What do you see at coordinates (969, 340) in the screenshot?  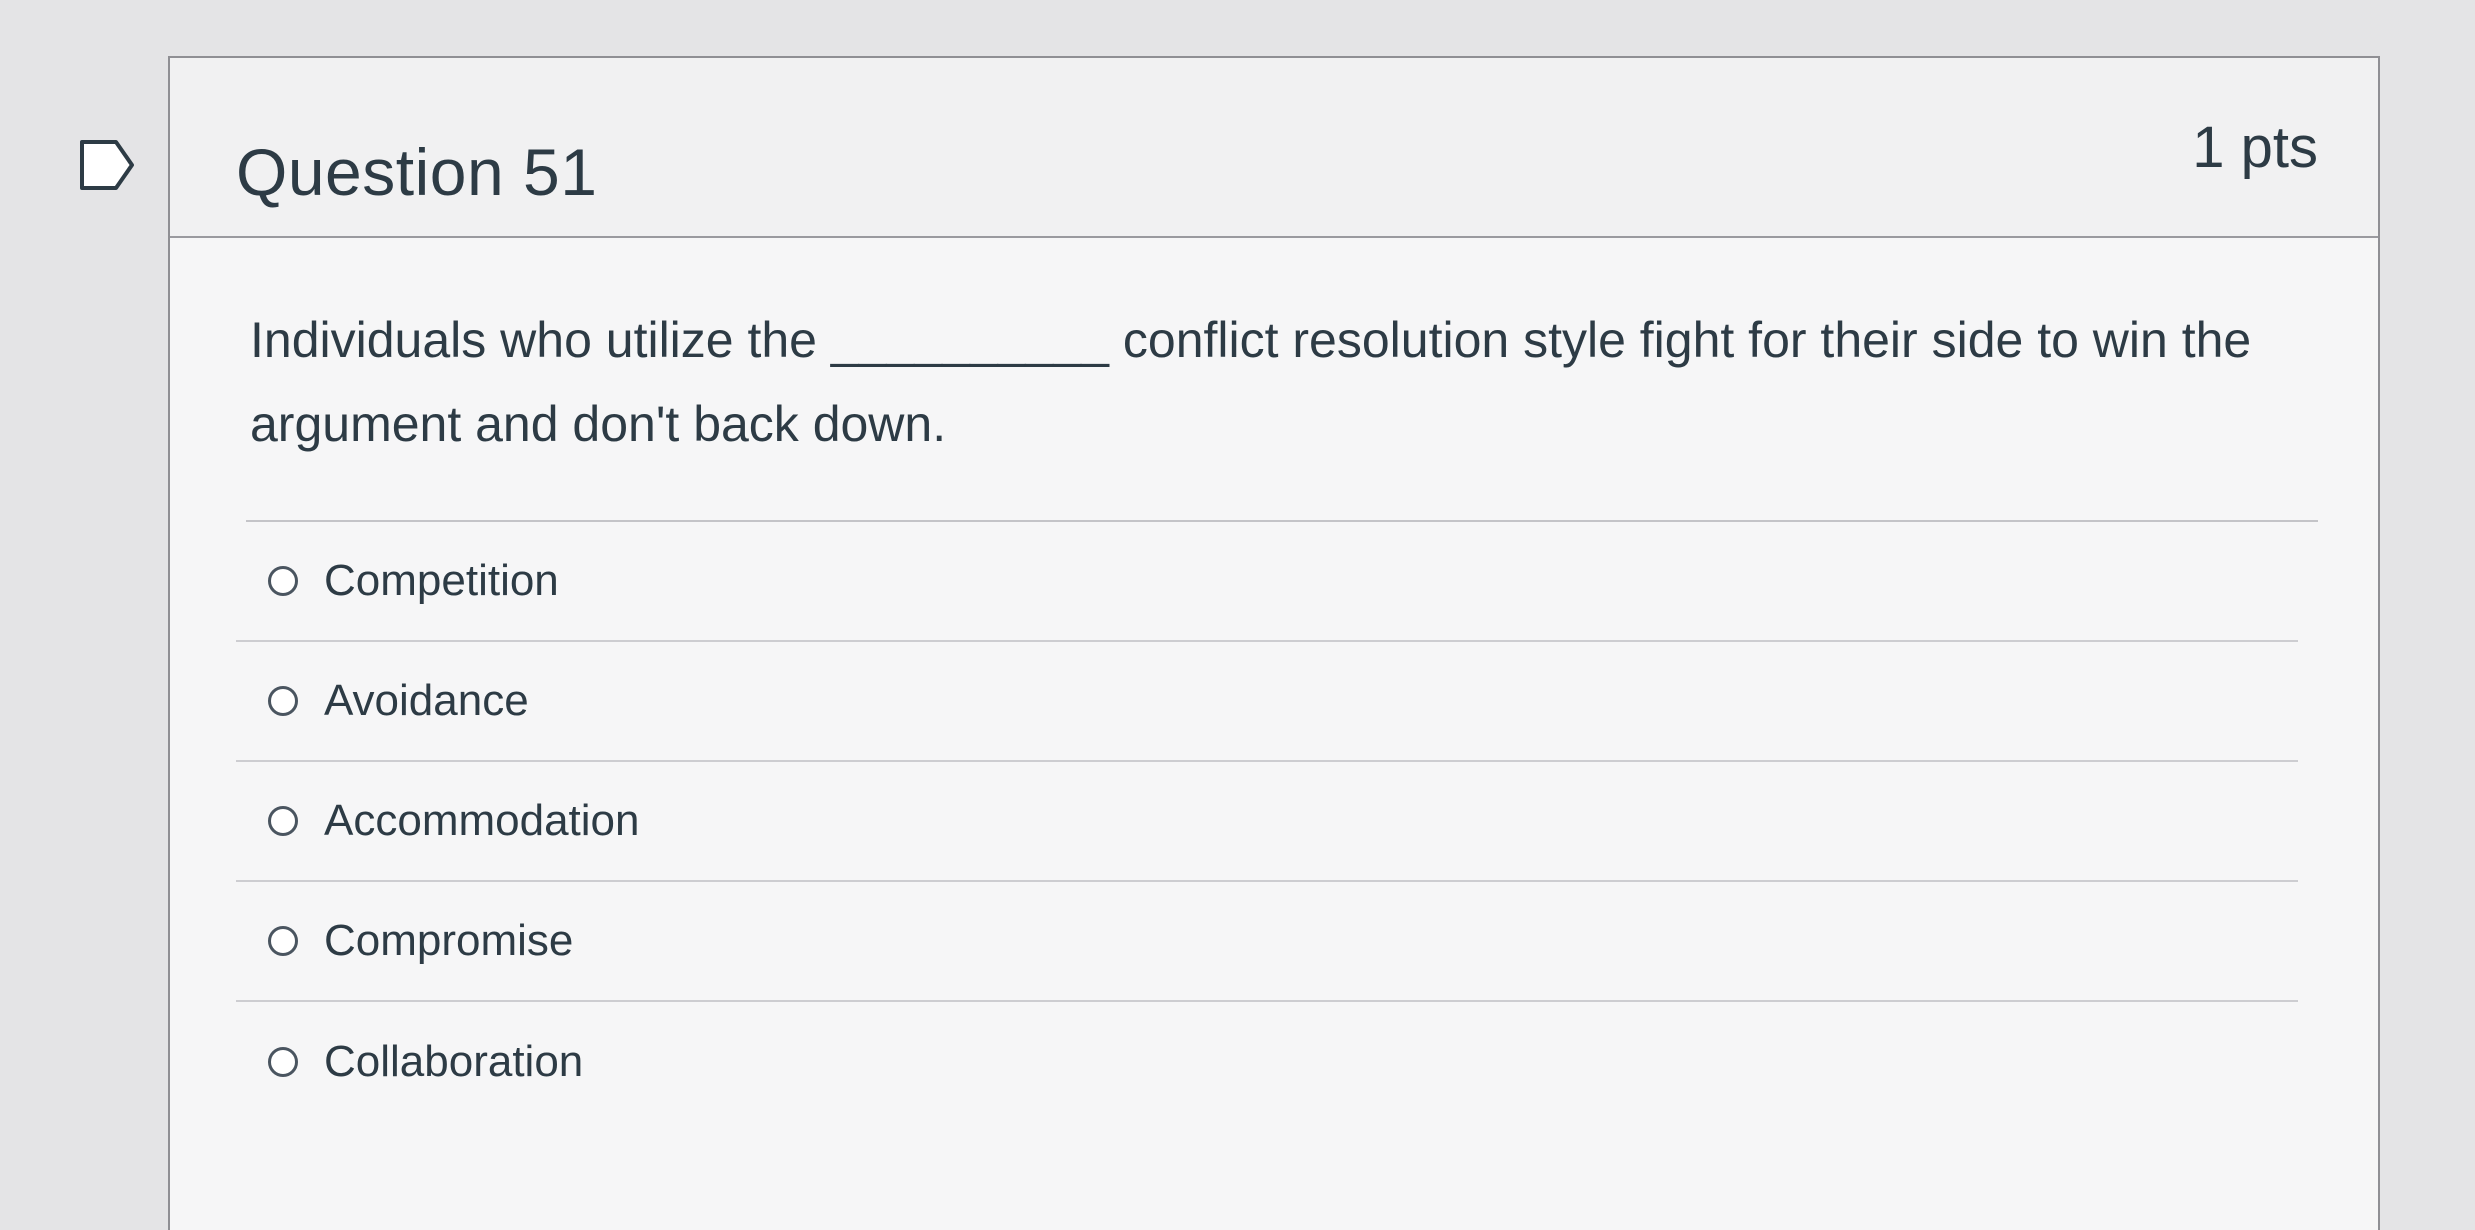 I see `question-blank: __________` at bounding box center [969, 340].